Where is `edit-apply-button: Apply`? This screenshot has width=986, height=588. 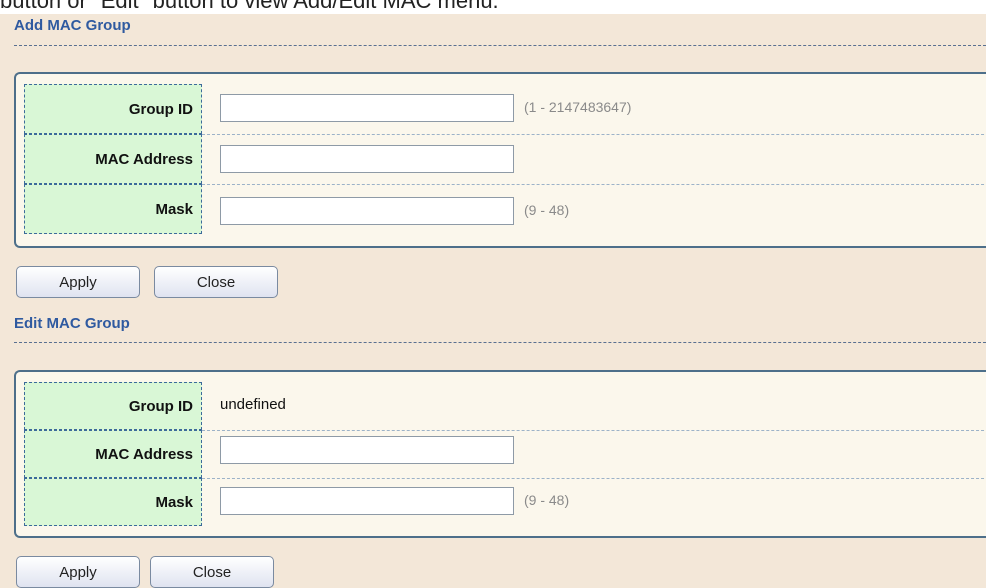 edit-apply-button: Apply is located at coordinates (78, 572).